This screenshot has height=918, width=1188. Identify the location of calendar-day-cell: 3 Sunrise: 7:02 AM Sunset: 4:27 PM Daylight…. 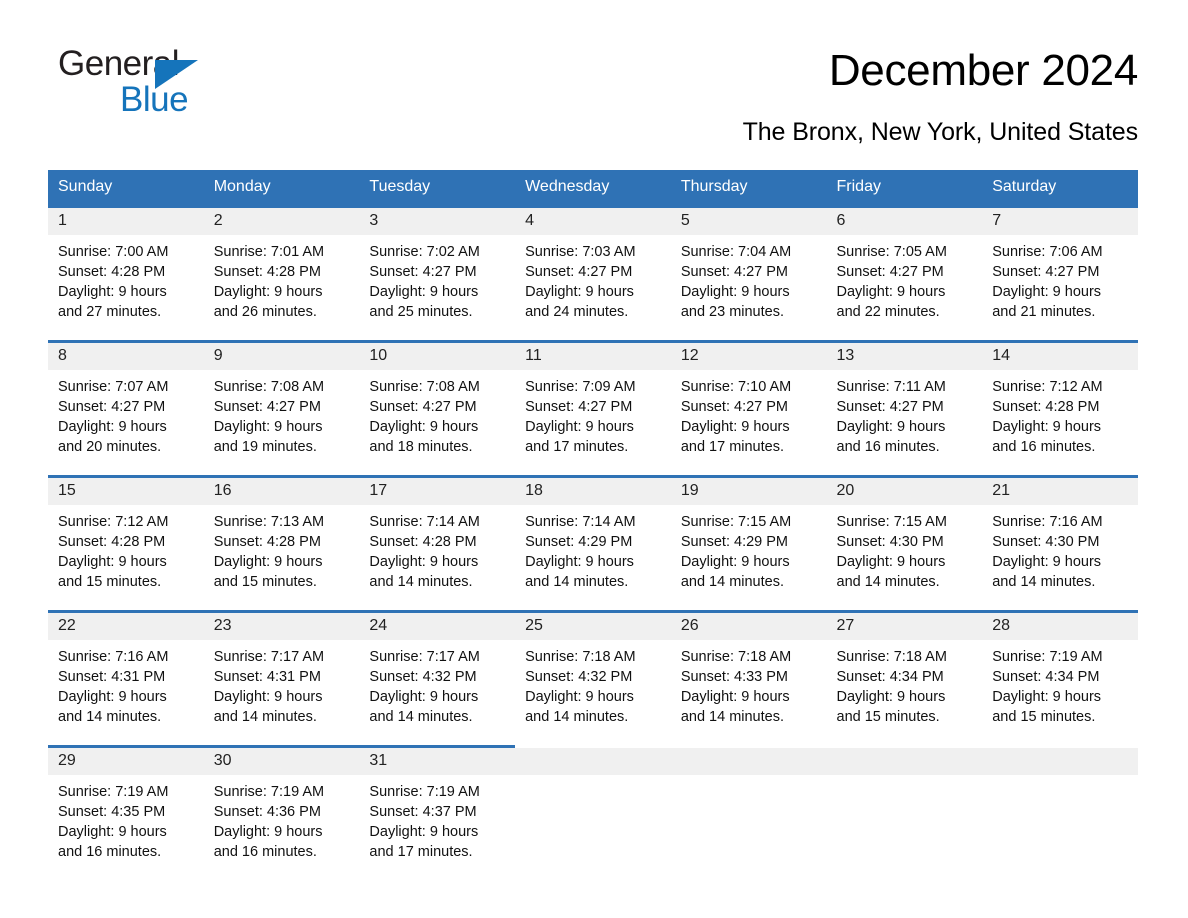
(437, 273).